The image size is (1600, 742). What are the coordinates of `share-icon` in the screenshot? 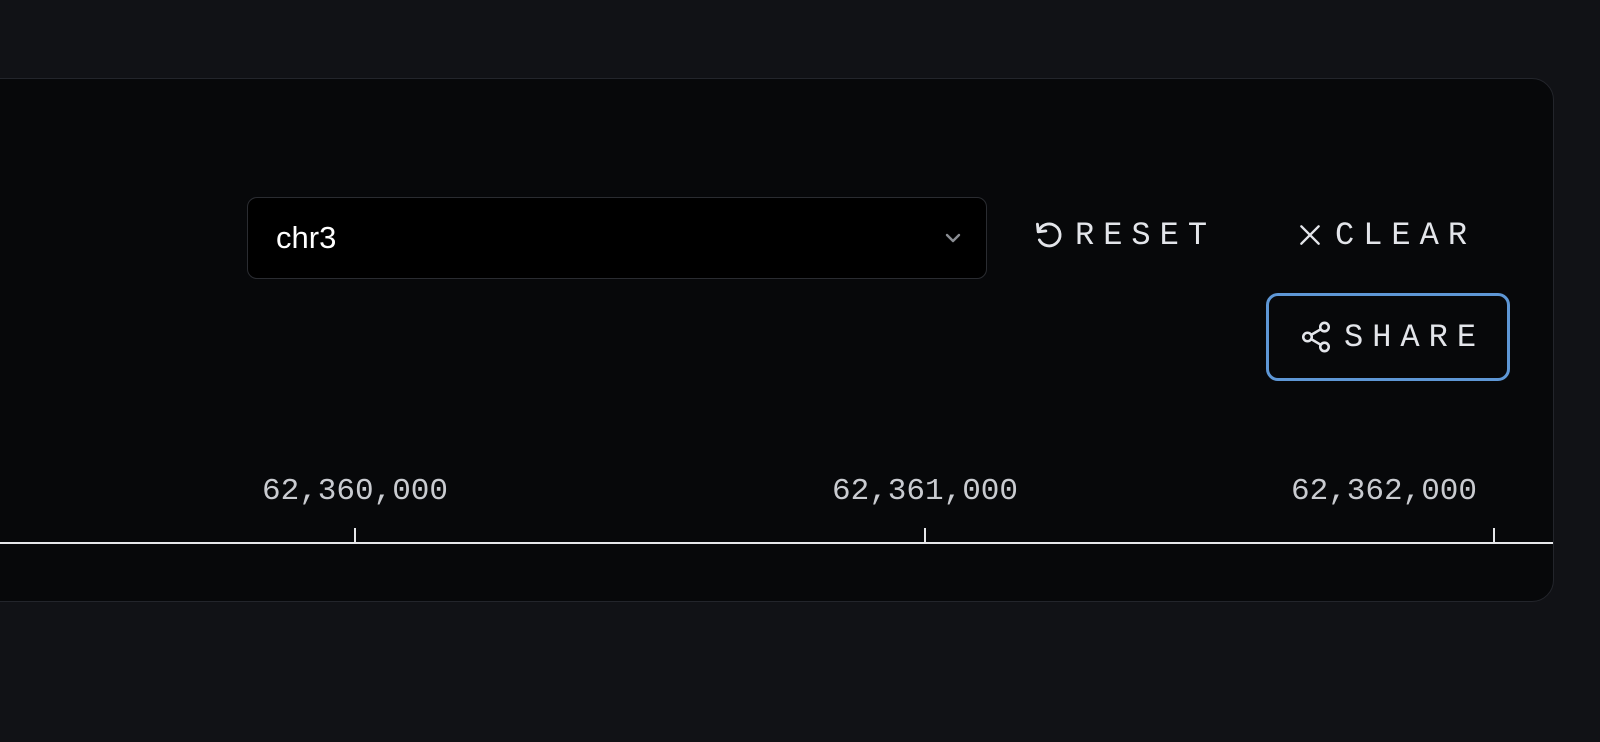 It's located at (1316, 337).